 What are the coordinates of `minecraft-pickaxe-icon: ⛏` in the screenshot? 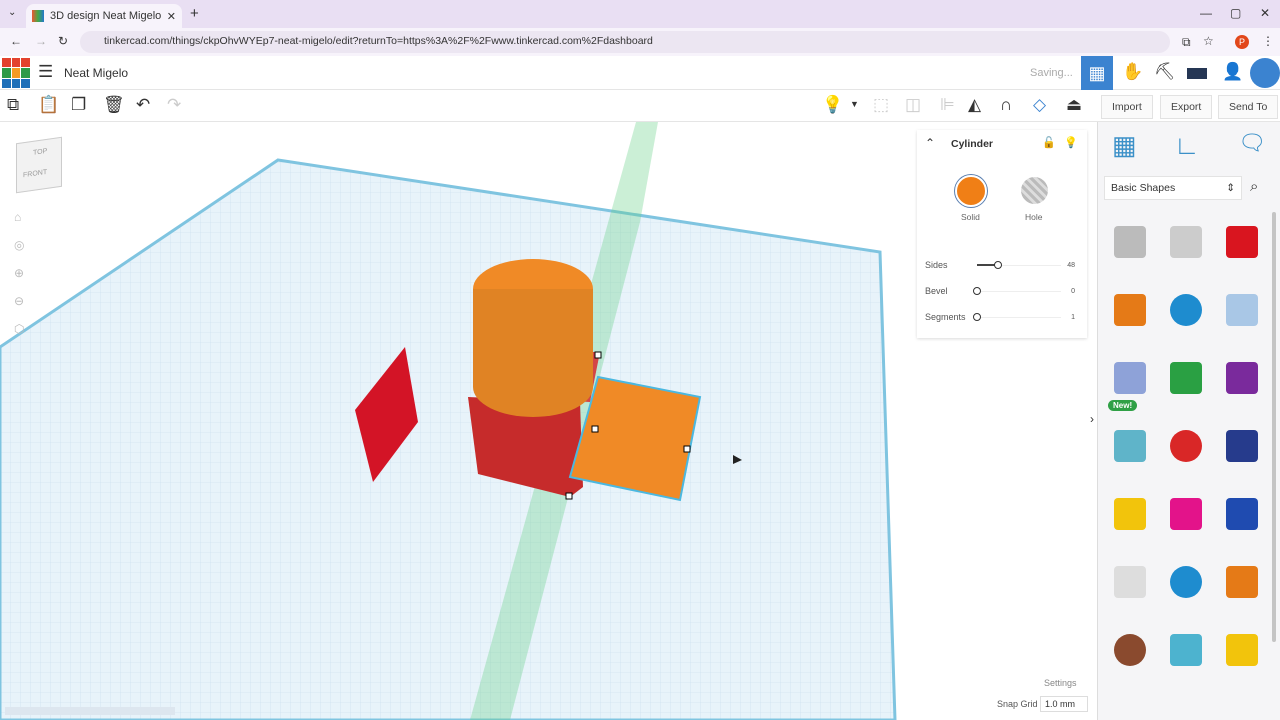 It's located at (1165, 72).